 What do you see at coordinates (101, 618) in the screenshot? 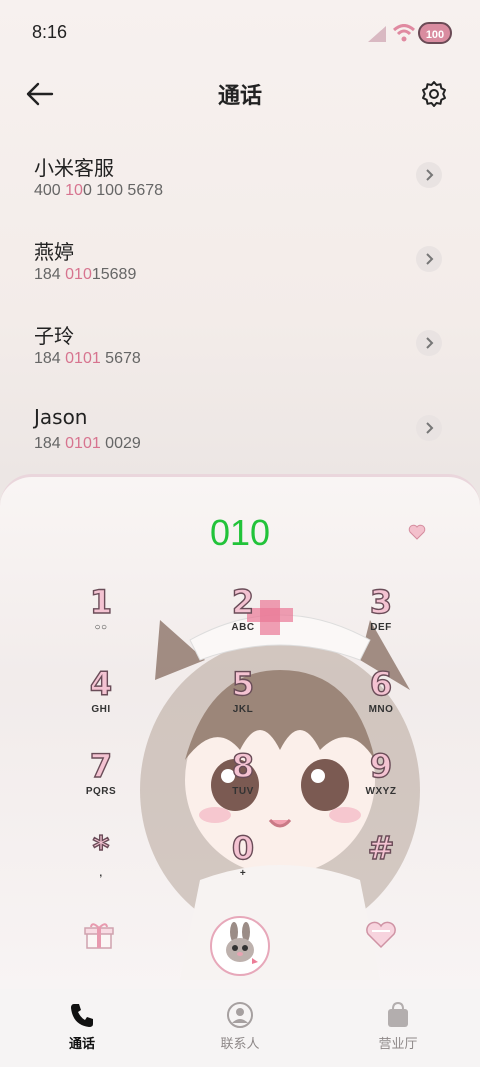
I see `dial-key-1: 1 ○○` at bounding box center [101, 618].